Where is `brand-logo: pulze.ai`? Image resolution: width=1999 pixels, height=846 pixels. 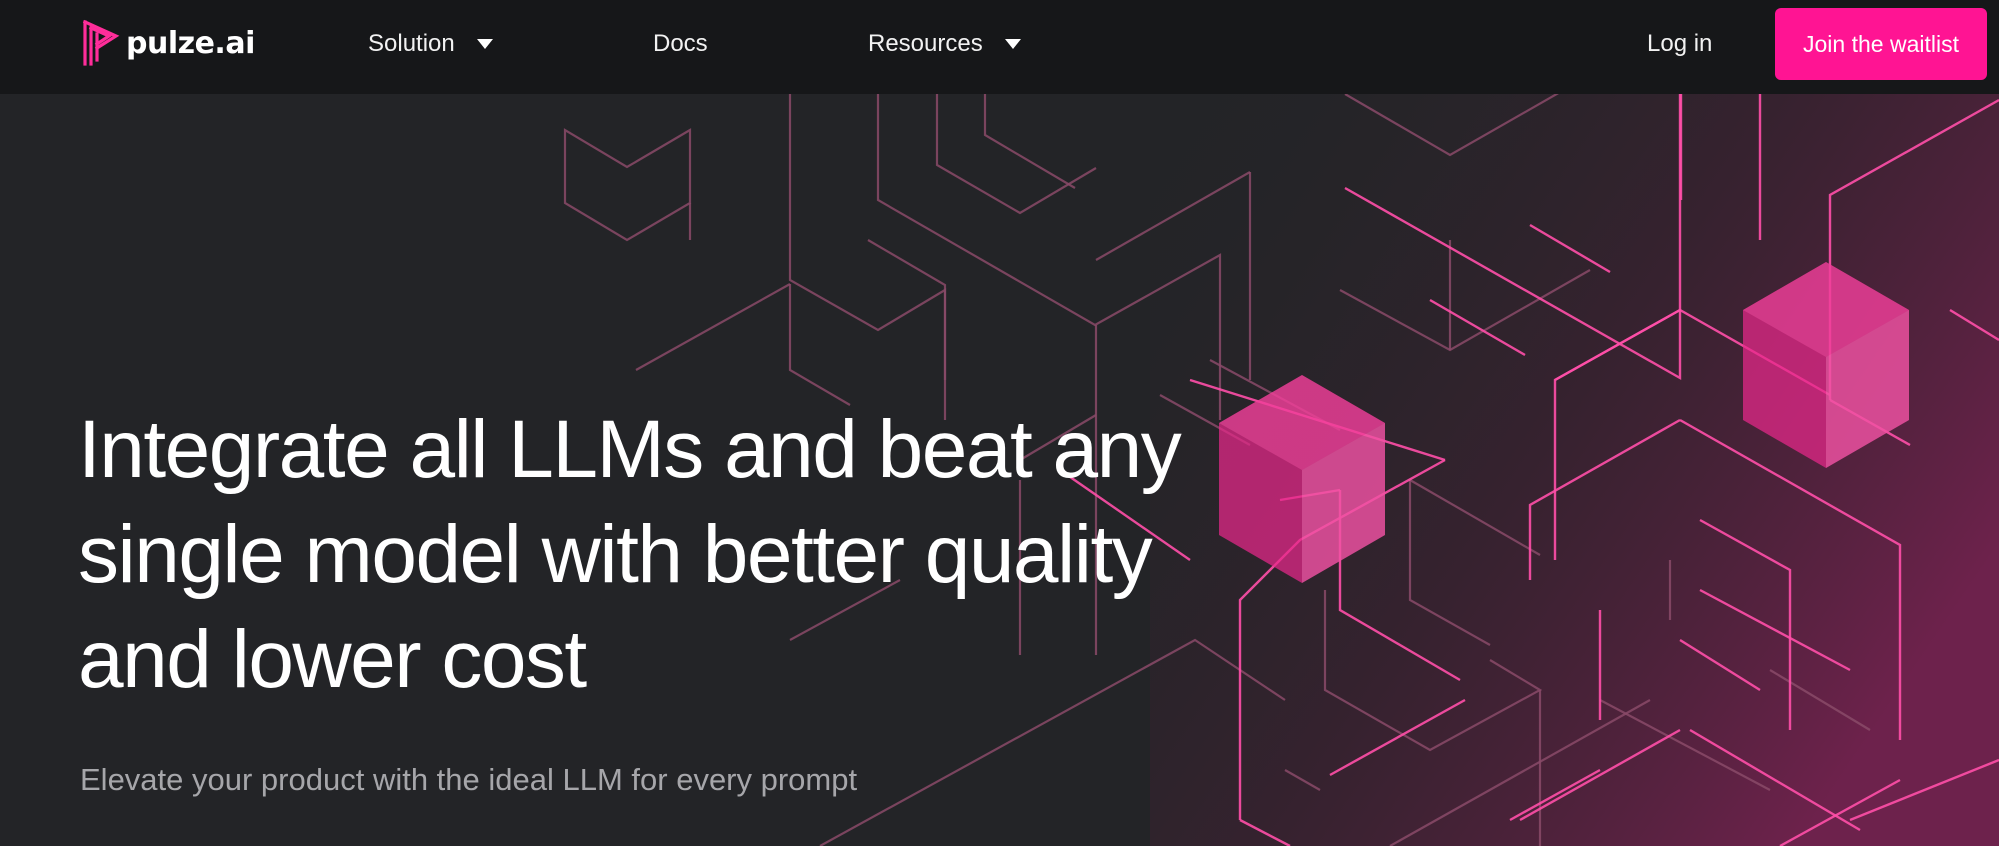
brand-logo: pulze.ai is located at coordinates (168, 43).